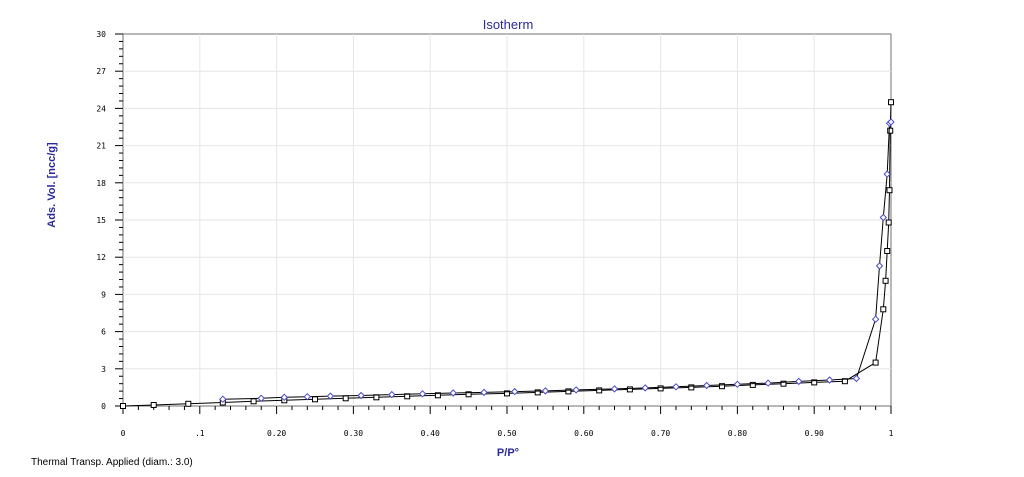 Image resolution: width=1024 pixels, height=477 pixels. What do you see at coordinates (814, 433) in the screenshot?
I see `x-tick-label: 0.90` at bounding box center [814, 433].